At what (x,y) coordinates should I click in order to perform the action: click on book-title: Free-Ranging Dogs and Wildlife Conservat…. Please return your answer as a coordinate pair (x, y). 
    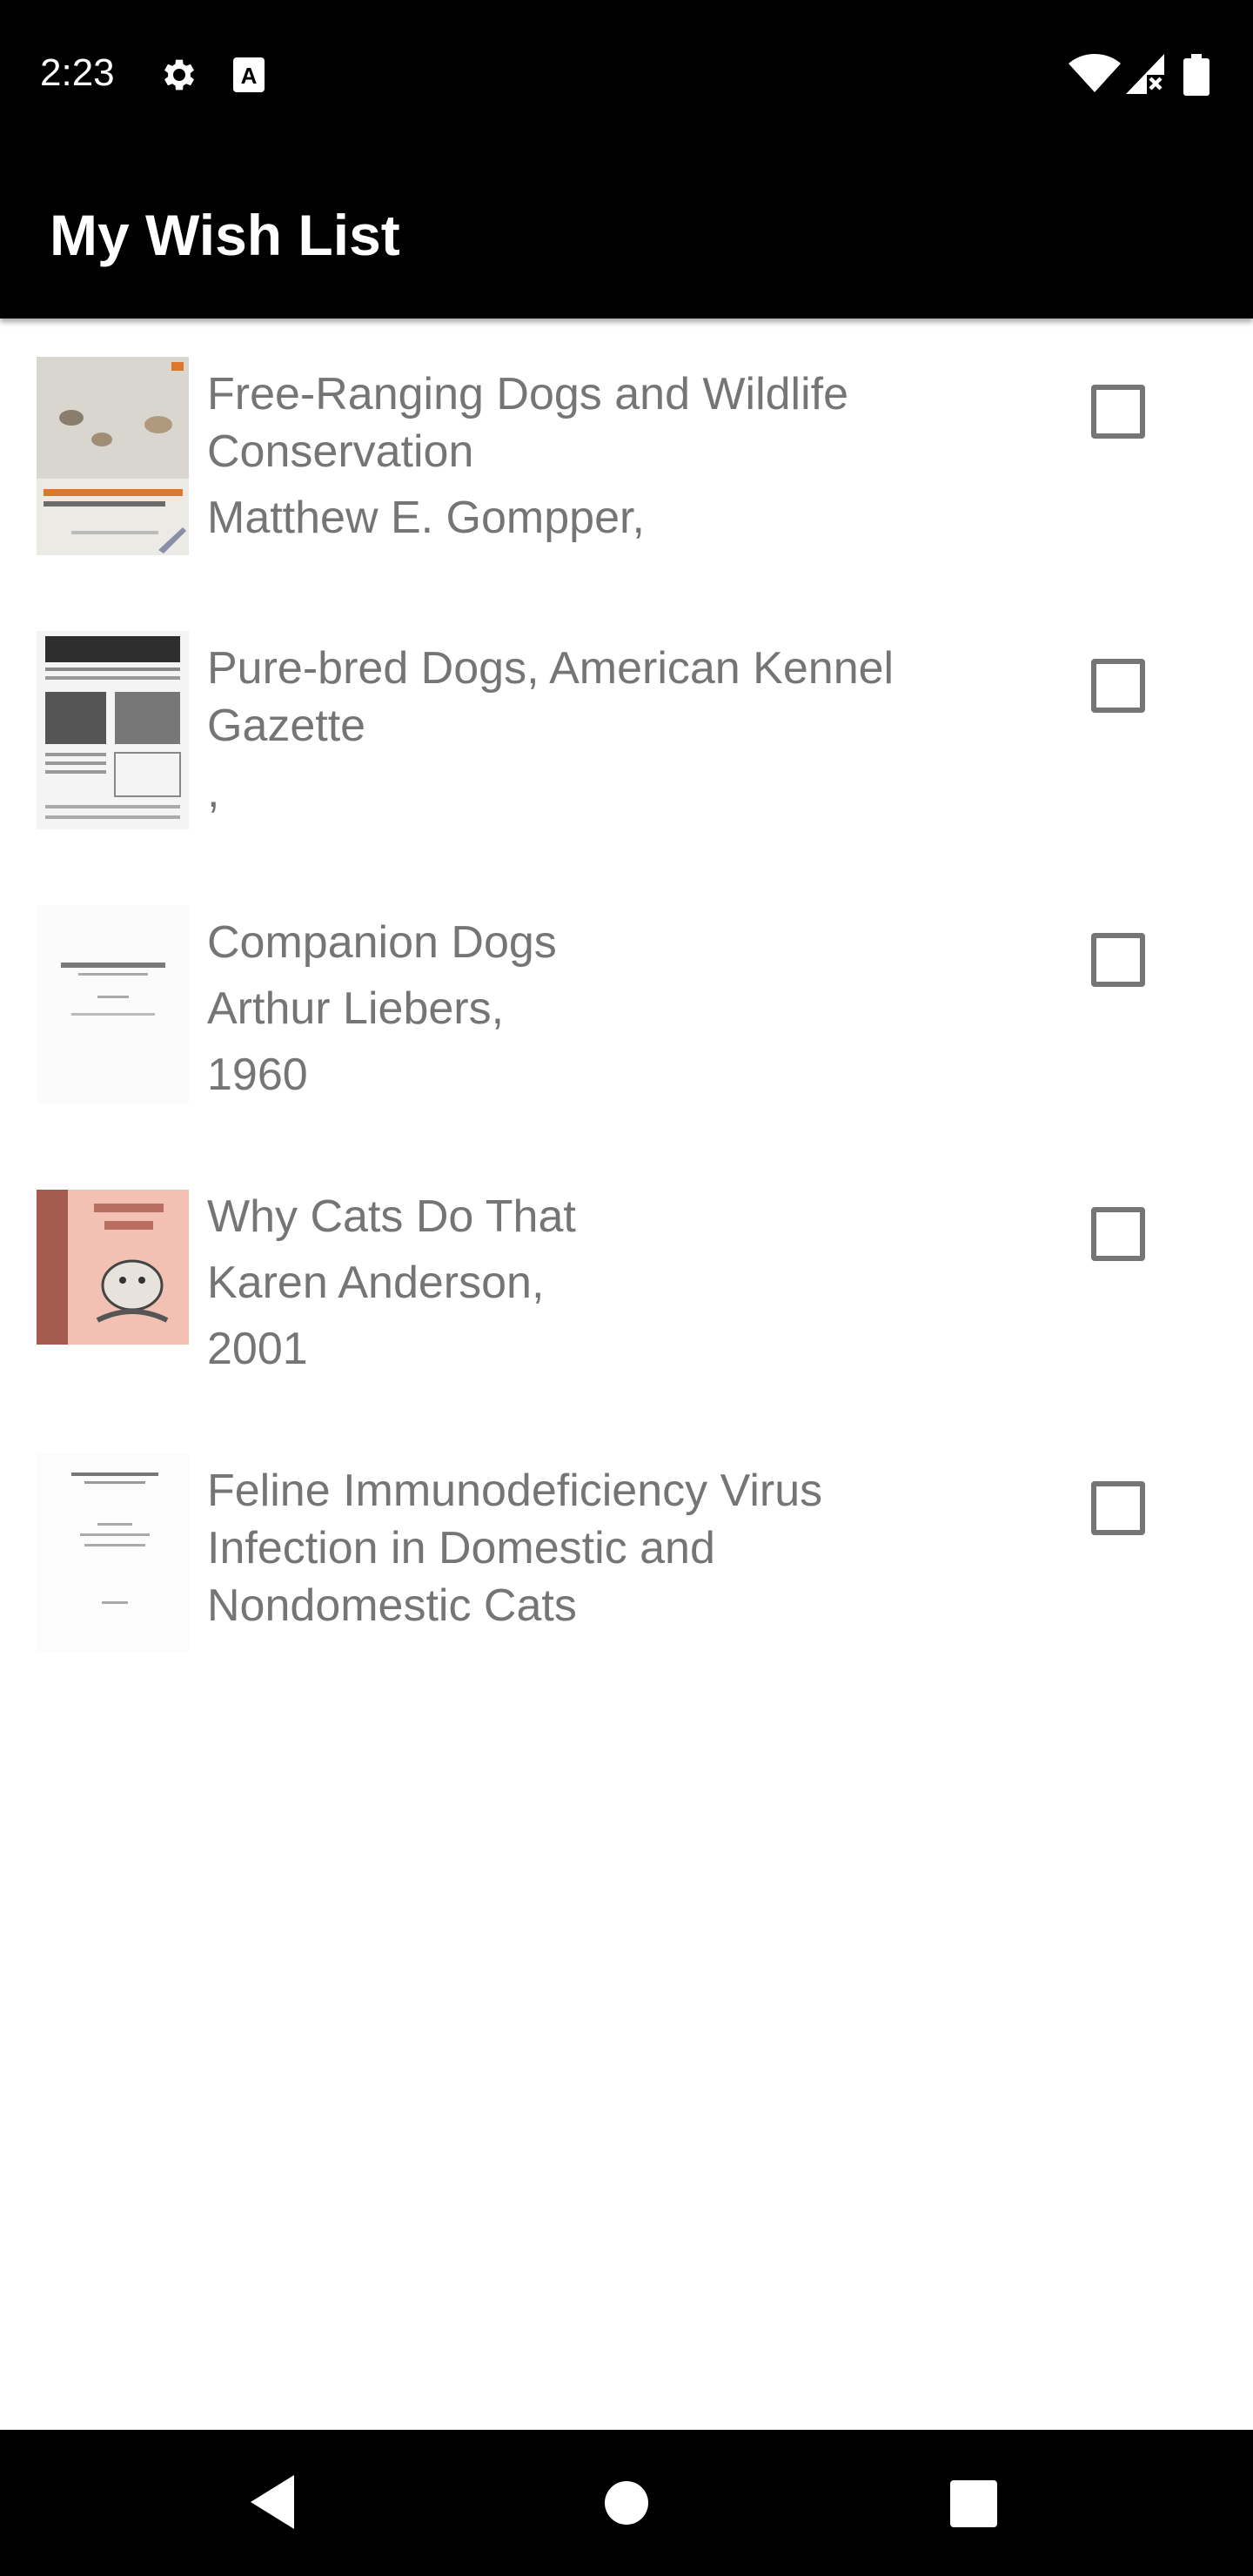
    Looking at the image, I should click on (528, 423).